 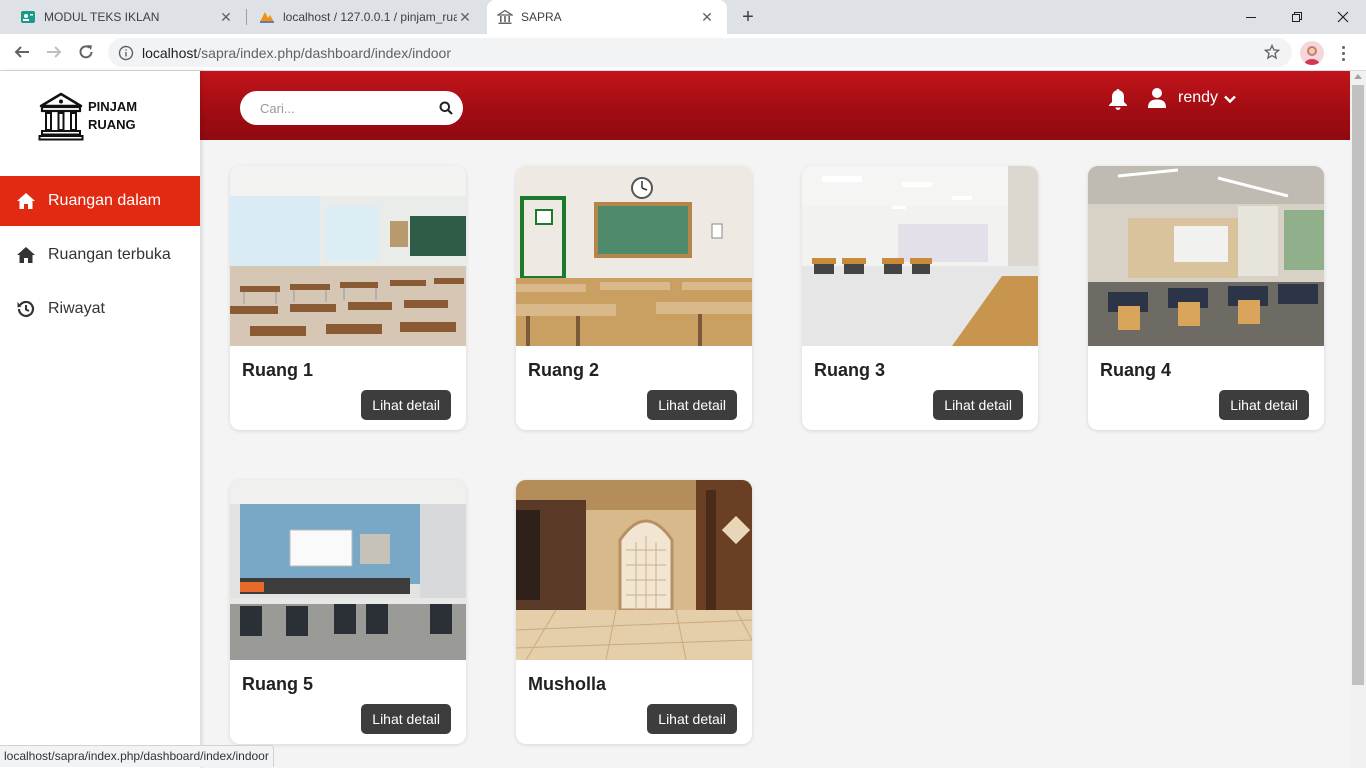 I want to click on browser-tab-modul: MODUL TEKS IKLAN ✕, so click(x=123, y=17).